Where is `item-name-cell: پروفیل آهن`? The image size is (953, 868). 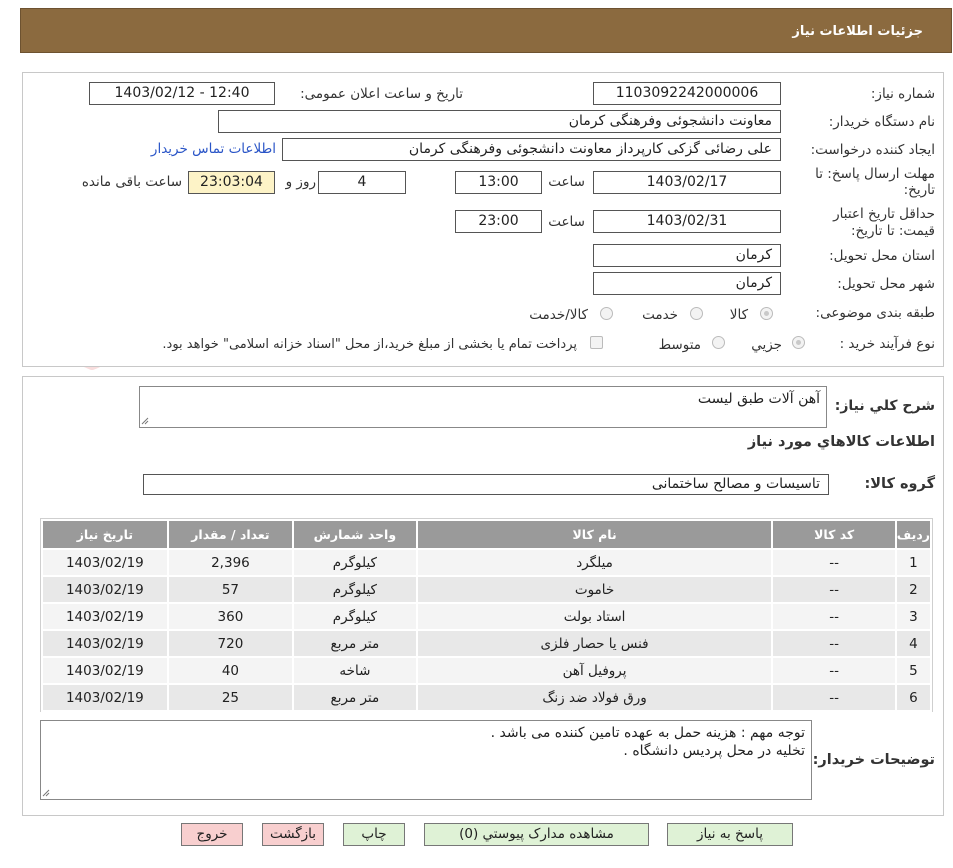 item-name-cell: پروفیل آهن is located at coordinates (594, 670).